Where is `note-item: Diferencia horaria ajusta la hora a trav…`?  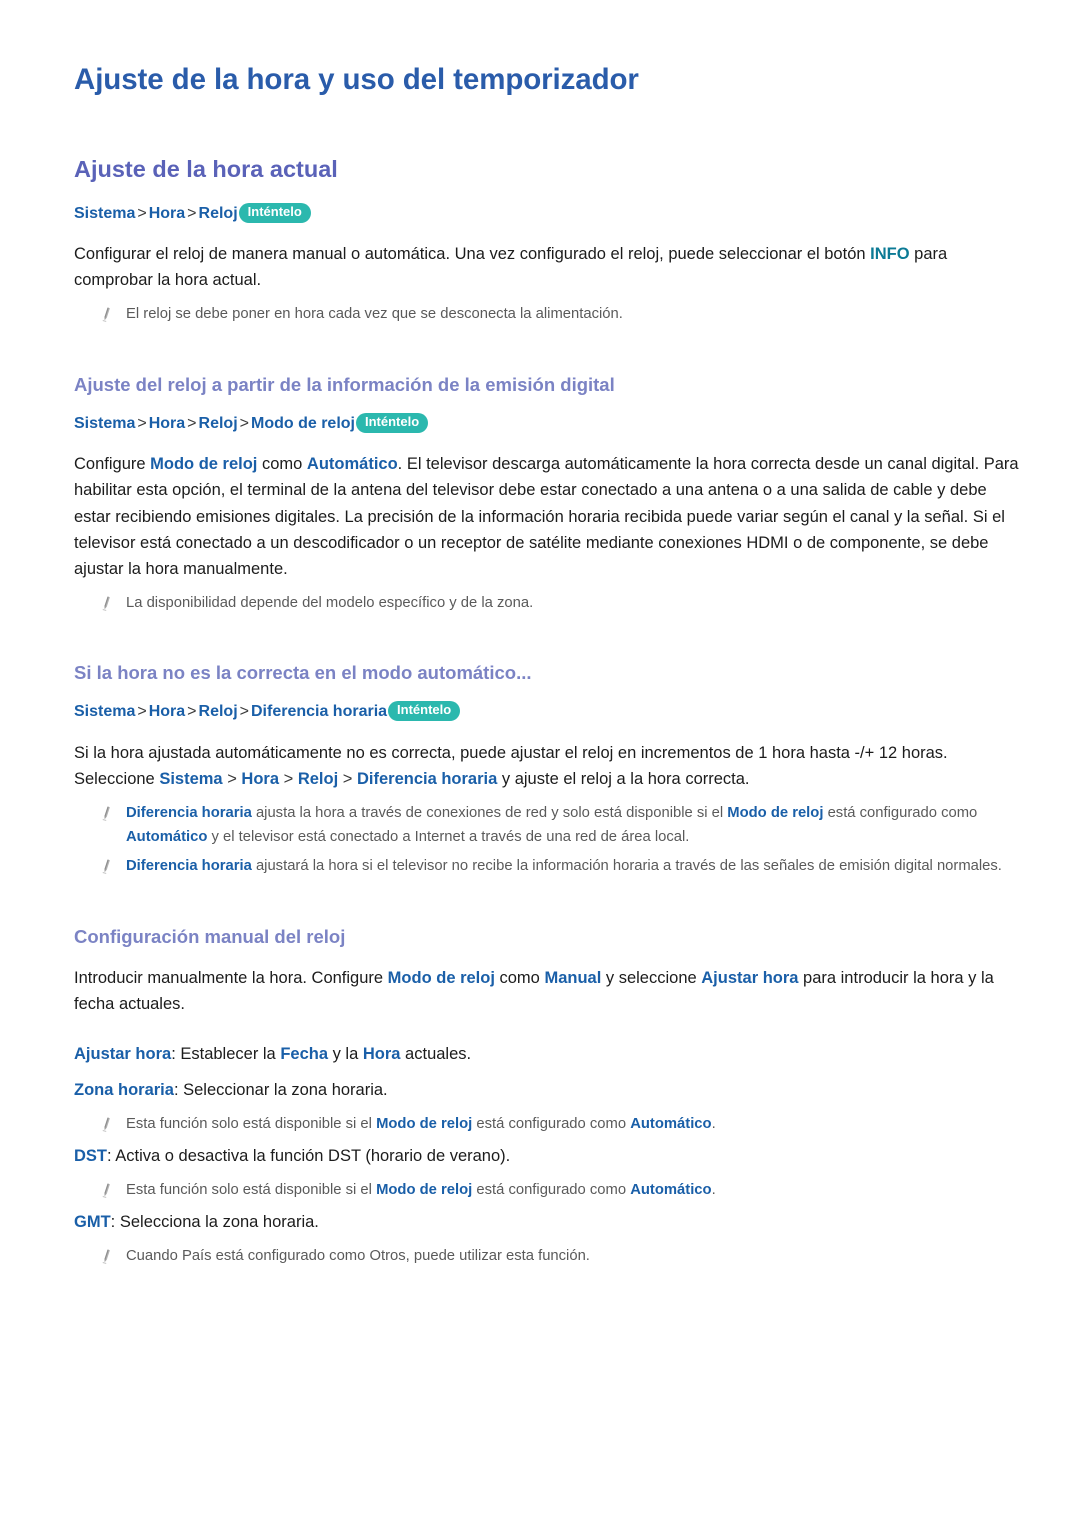
note-item: Diferencia horaria ajusta la hora a trav… is located at coordinates (551, 825).